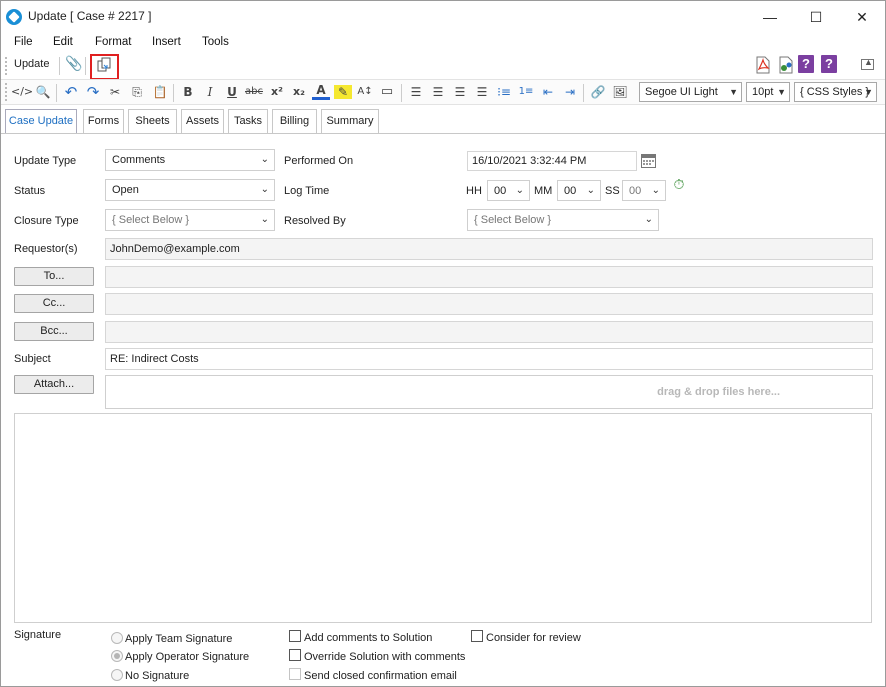  I want to click on apply-operator-signature-label: Apply Operator Signature, so click(187, 657).